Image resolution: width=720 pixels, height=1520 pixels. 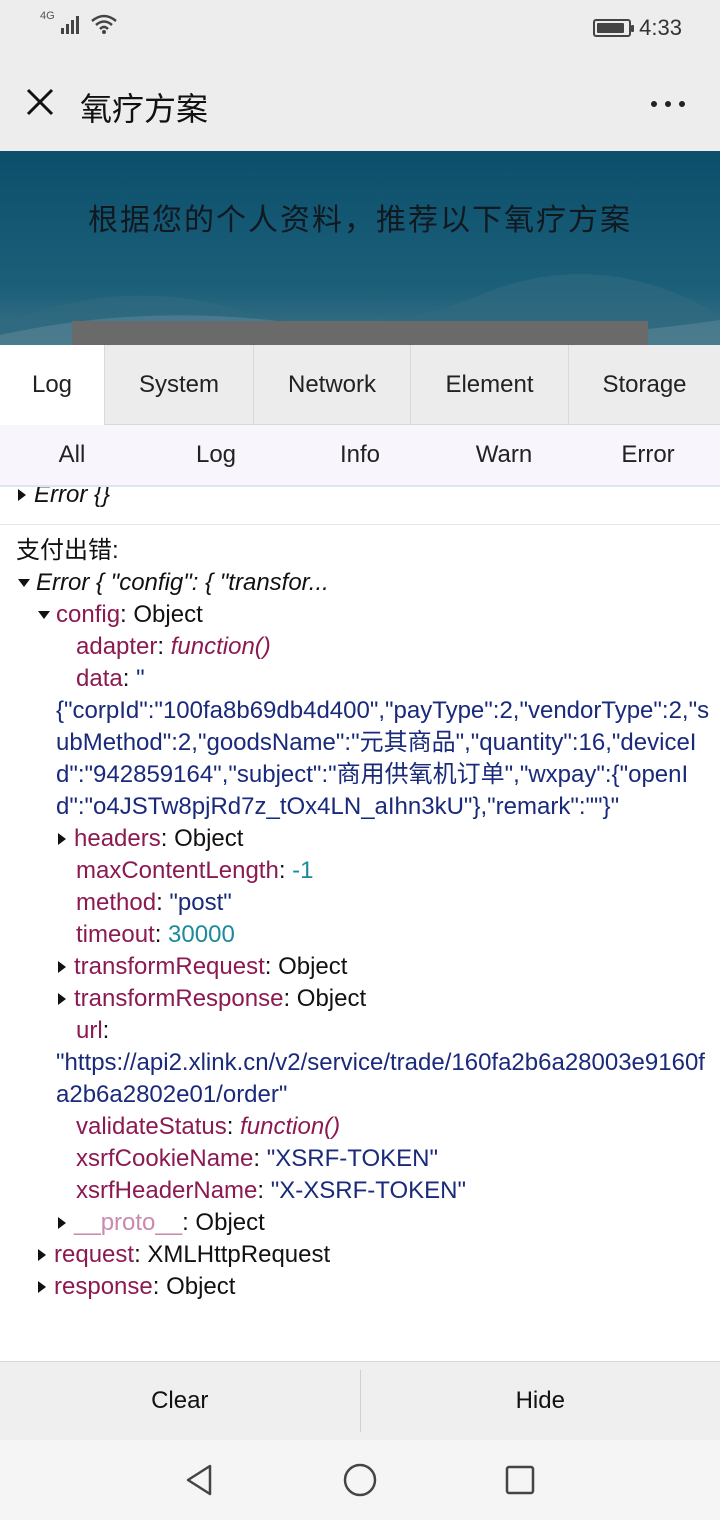 What do you see at coordinates (360, 903) in the screenshot?
I see `method-line: method: "post"` at bounding box center [360, 903].